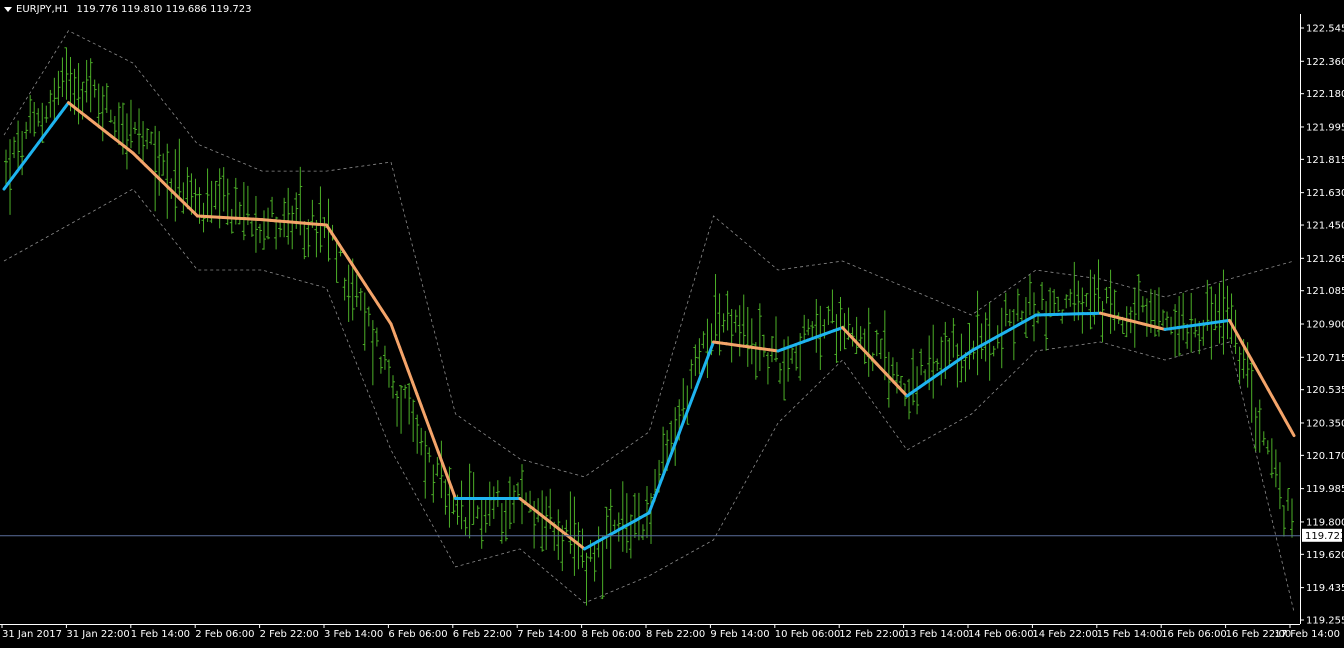 This screenshot has height=648, width=1344. Describe the element at coordinates (1325, 489) in the screenshot. I see `y-tick-label: 119.985` at that location.